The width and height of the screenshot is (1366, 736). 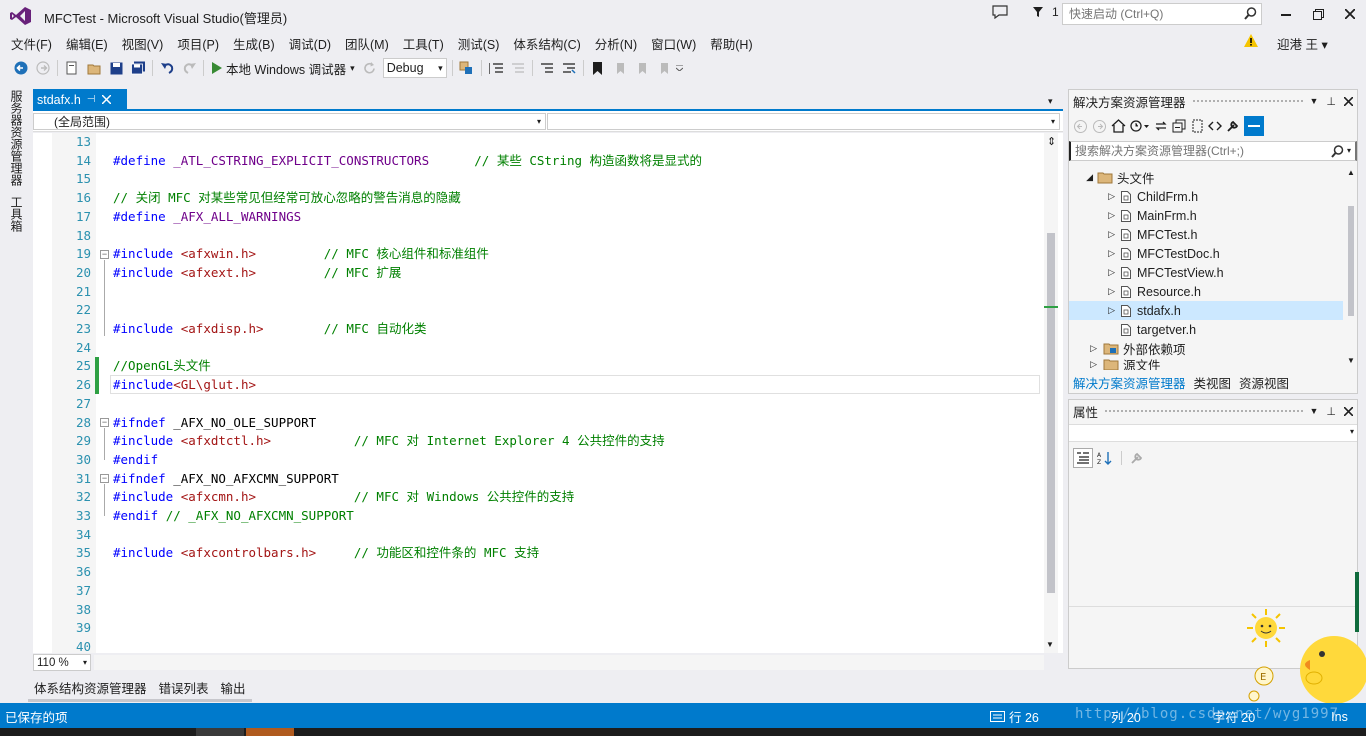 I want to click on feedback-icon, so click(x=1000, y=12).